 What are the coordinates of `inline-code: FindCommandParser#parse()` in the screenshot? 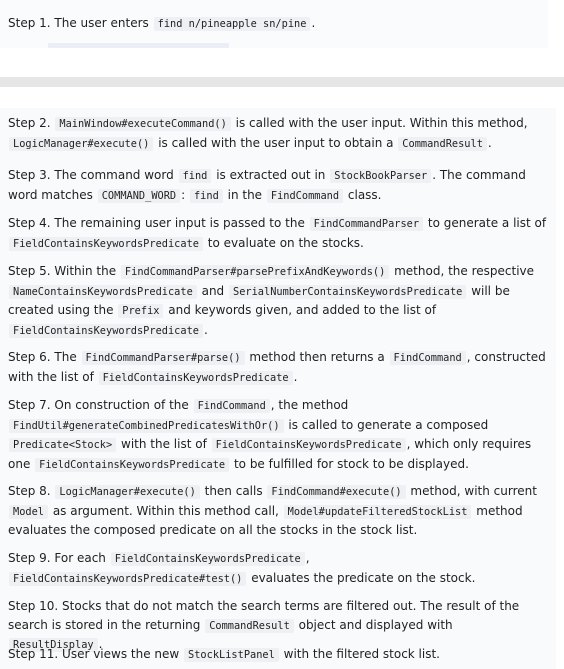 It's located at (163, 358).